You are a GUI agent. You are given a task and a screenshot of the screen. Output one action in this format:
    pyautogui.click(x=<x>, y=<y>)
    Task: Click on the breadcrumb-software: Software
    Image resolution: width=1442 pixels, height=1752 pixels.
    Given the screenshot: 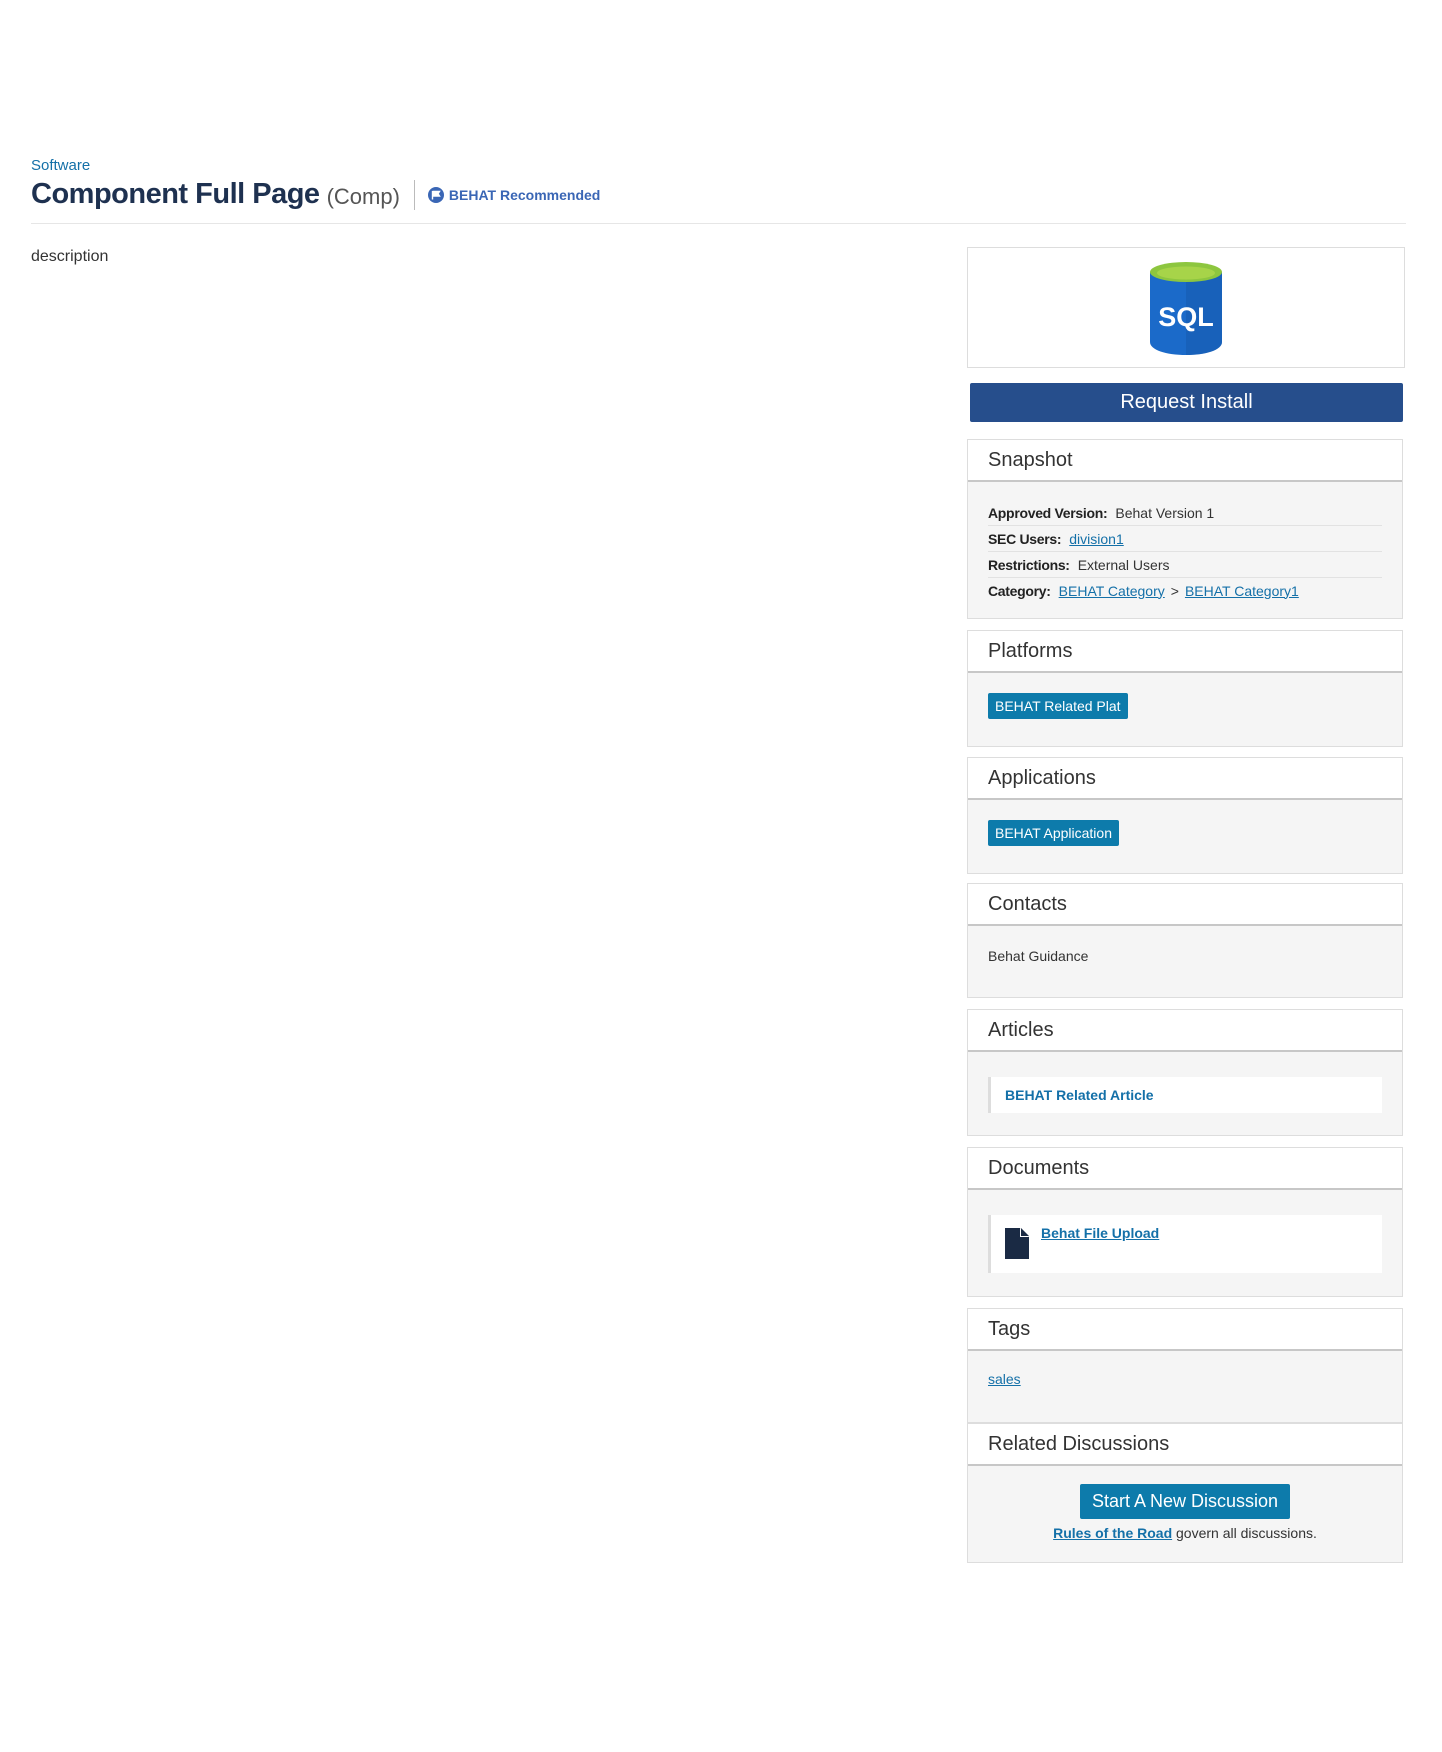 What is the action you would take?
    pyautogui.click(x=60, y=165)
    